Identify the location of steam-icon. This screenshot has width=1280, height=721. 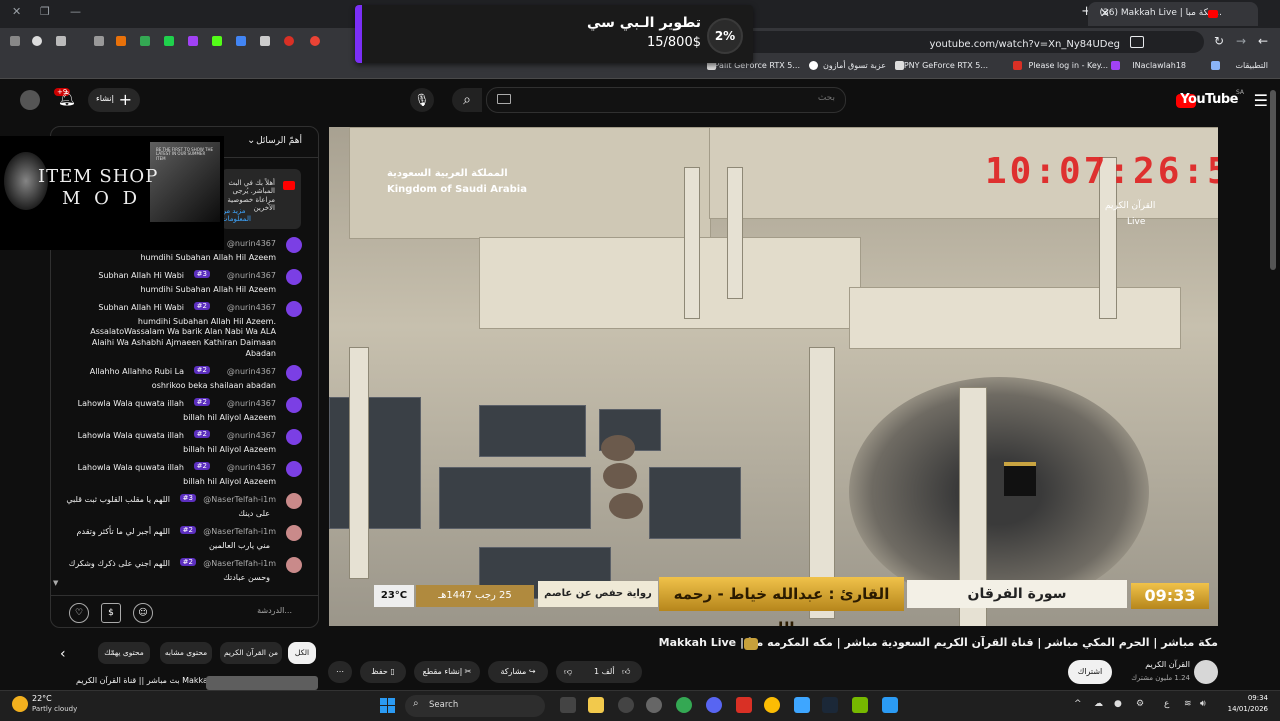
(830, 705).